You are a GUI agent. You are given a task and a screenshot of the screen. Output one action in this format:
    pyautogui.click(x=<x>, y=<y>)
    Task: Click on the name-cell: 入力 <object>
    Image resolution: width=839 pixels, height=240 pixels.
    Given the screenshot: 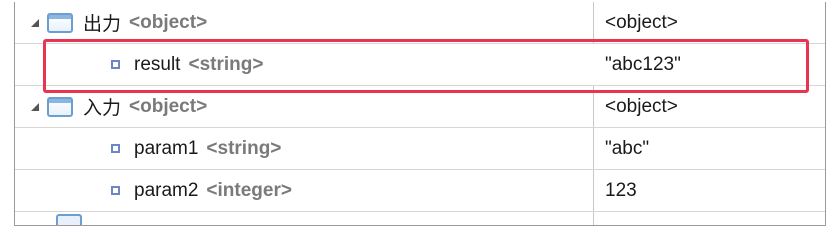 What is the action you would take?
    pyautogui.click(x=304, y=106)
    